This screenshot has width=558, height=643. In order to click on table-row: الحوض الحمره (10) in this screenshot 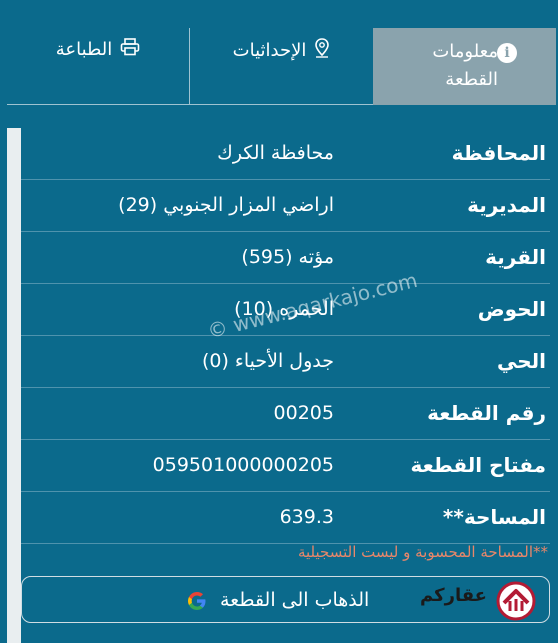, I will do `click(285, 310)`.